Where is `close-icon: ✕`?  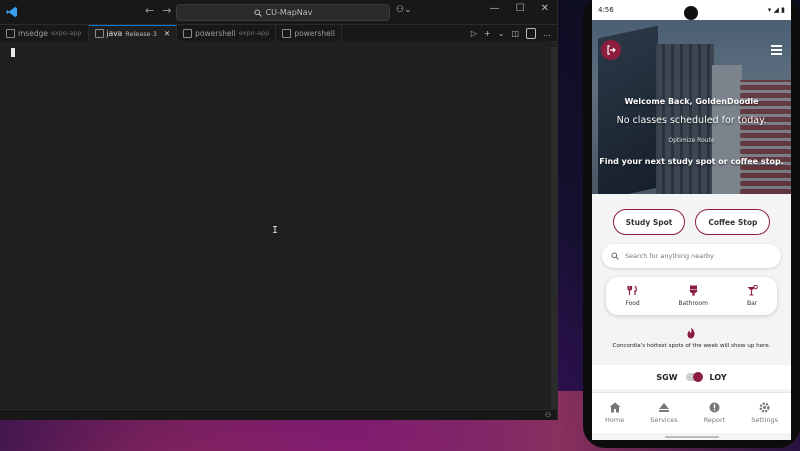
close-icon: ✕ is located at coordinates (545, 8).